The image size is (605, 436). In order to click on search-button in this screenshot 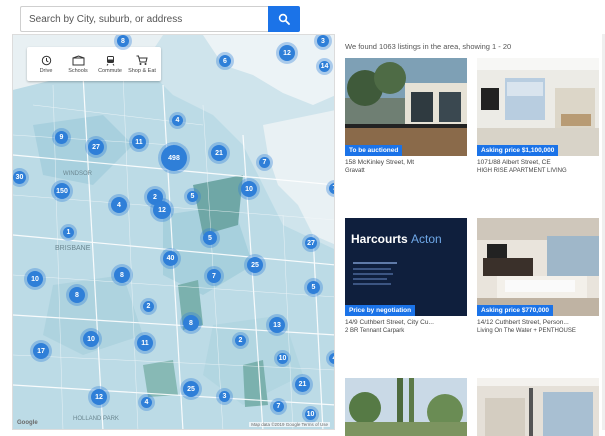, I will do `click(284, 19)`.